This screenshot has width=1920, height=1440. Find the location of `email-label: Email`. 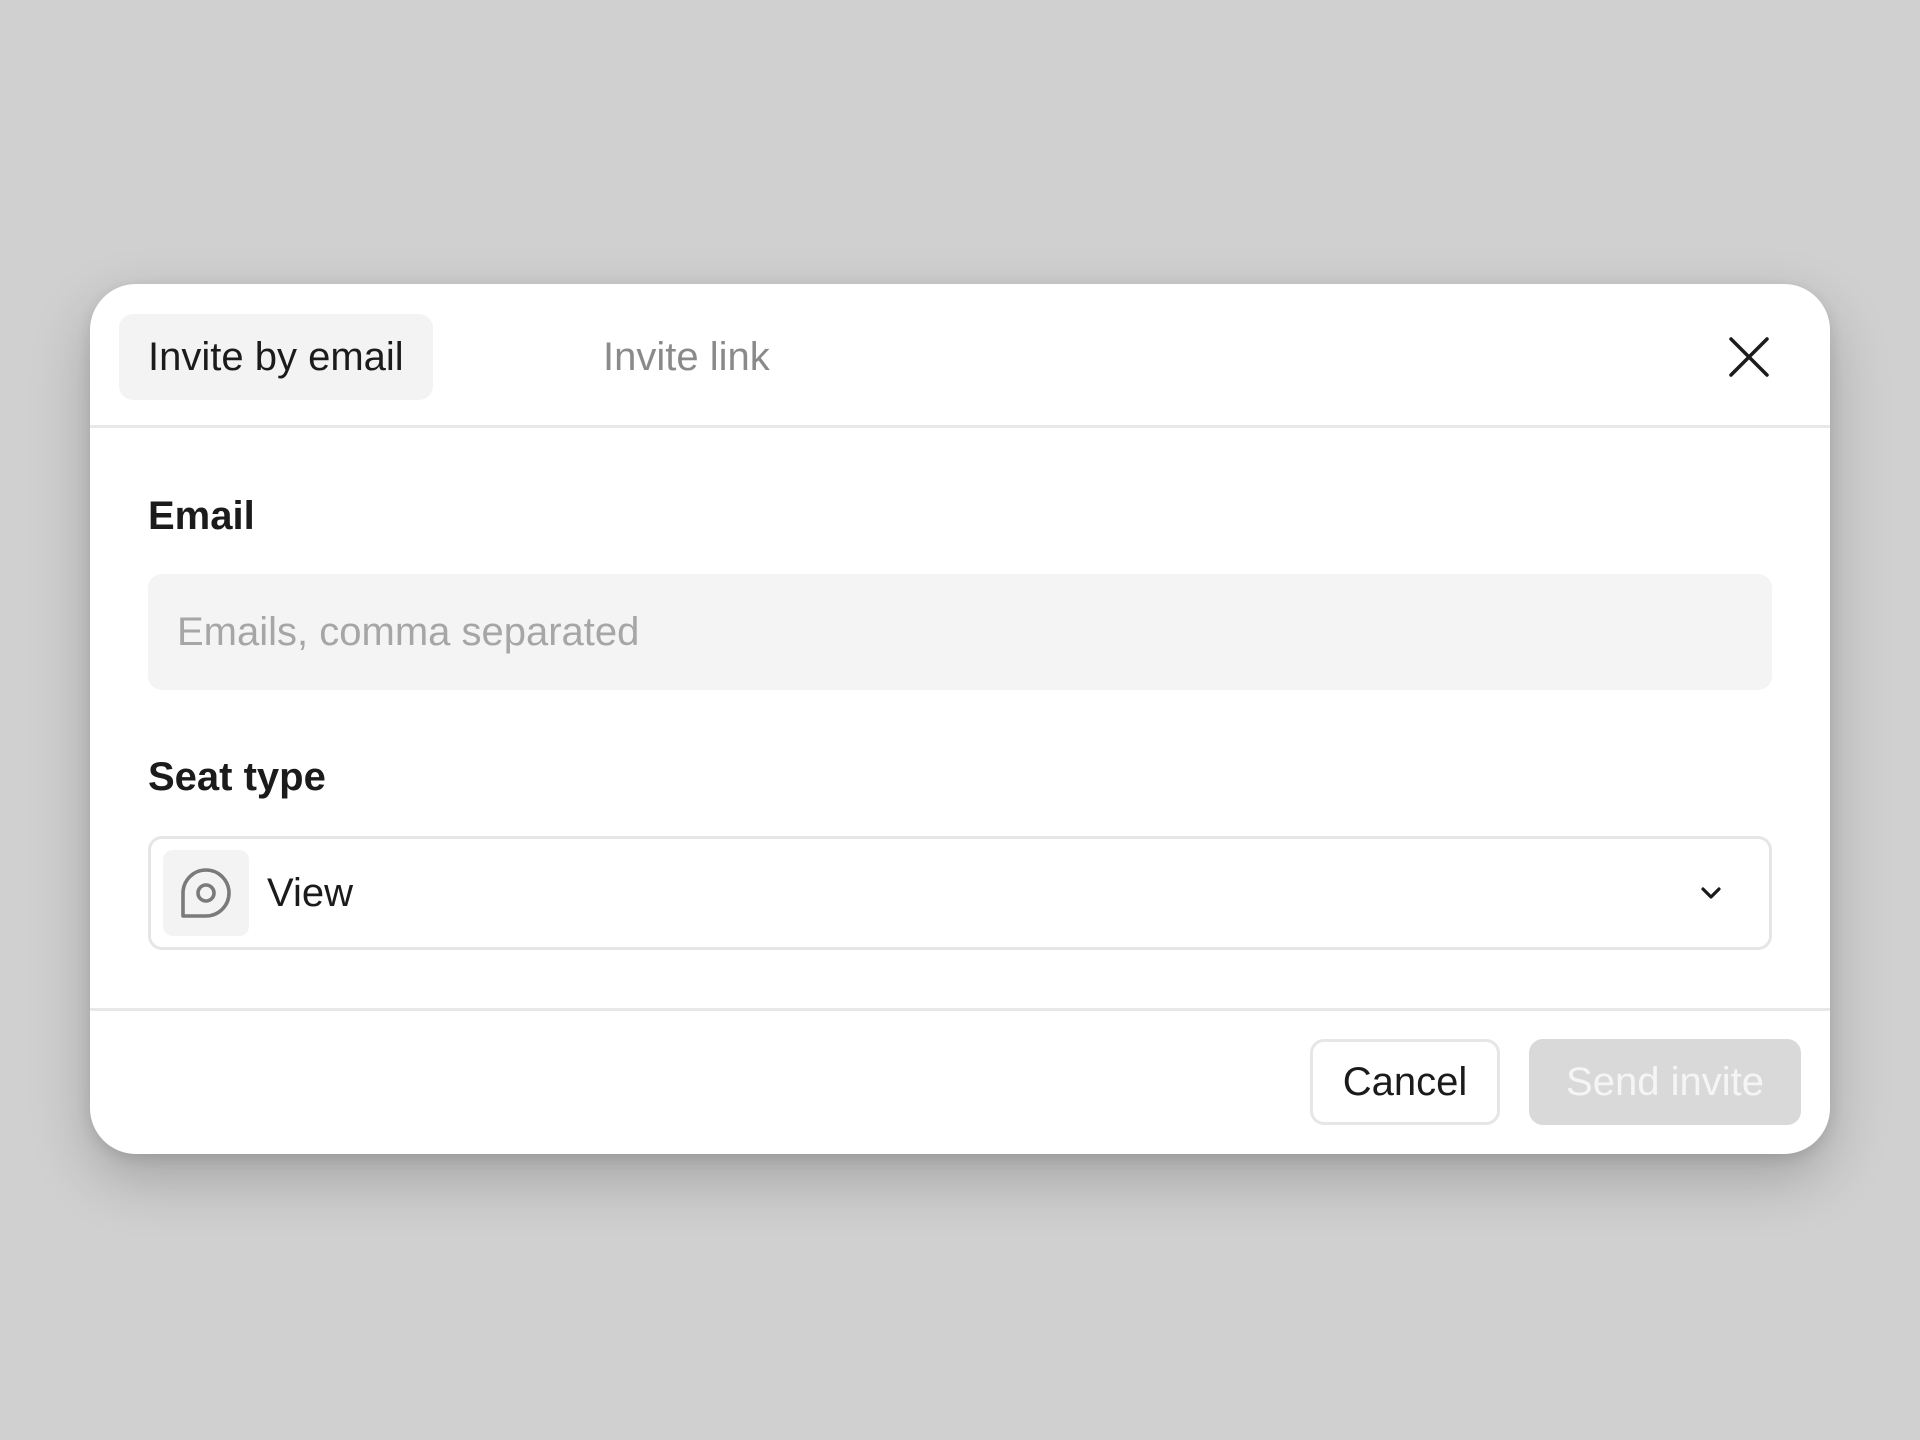

email-label: Email is located at coordinates (201, 516).